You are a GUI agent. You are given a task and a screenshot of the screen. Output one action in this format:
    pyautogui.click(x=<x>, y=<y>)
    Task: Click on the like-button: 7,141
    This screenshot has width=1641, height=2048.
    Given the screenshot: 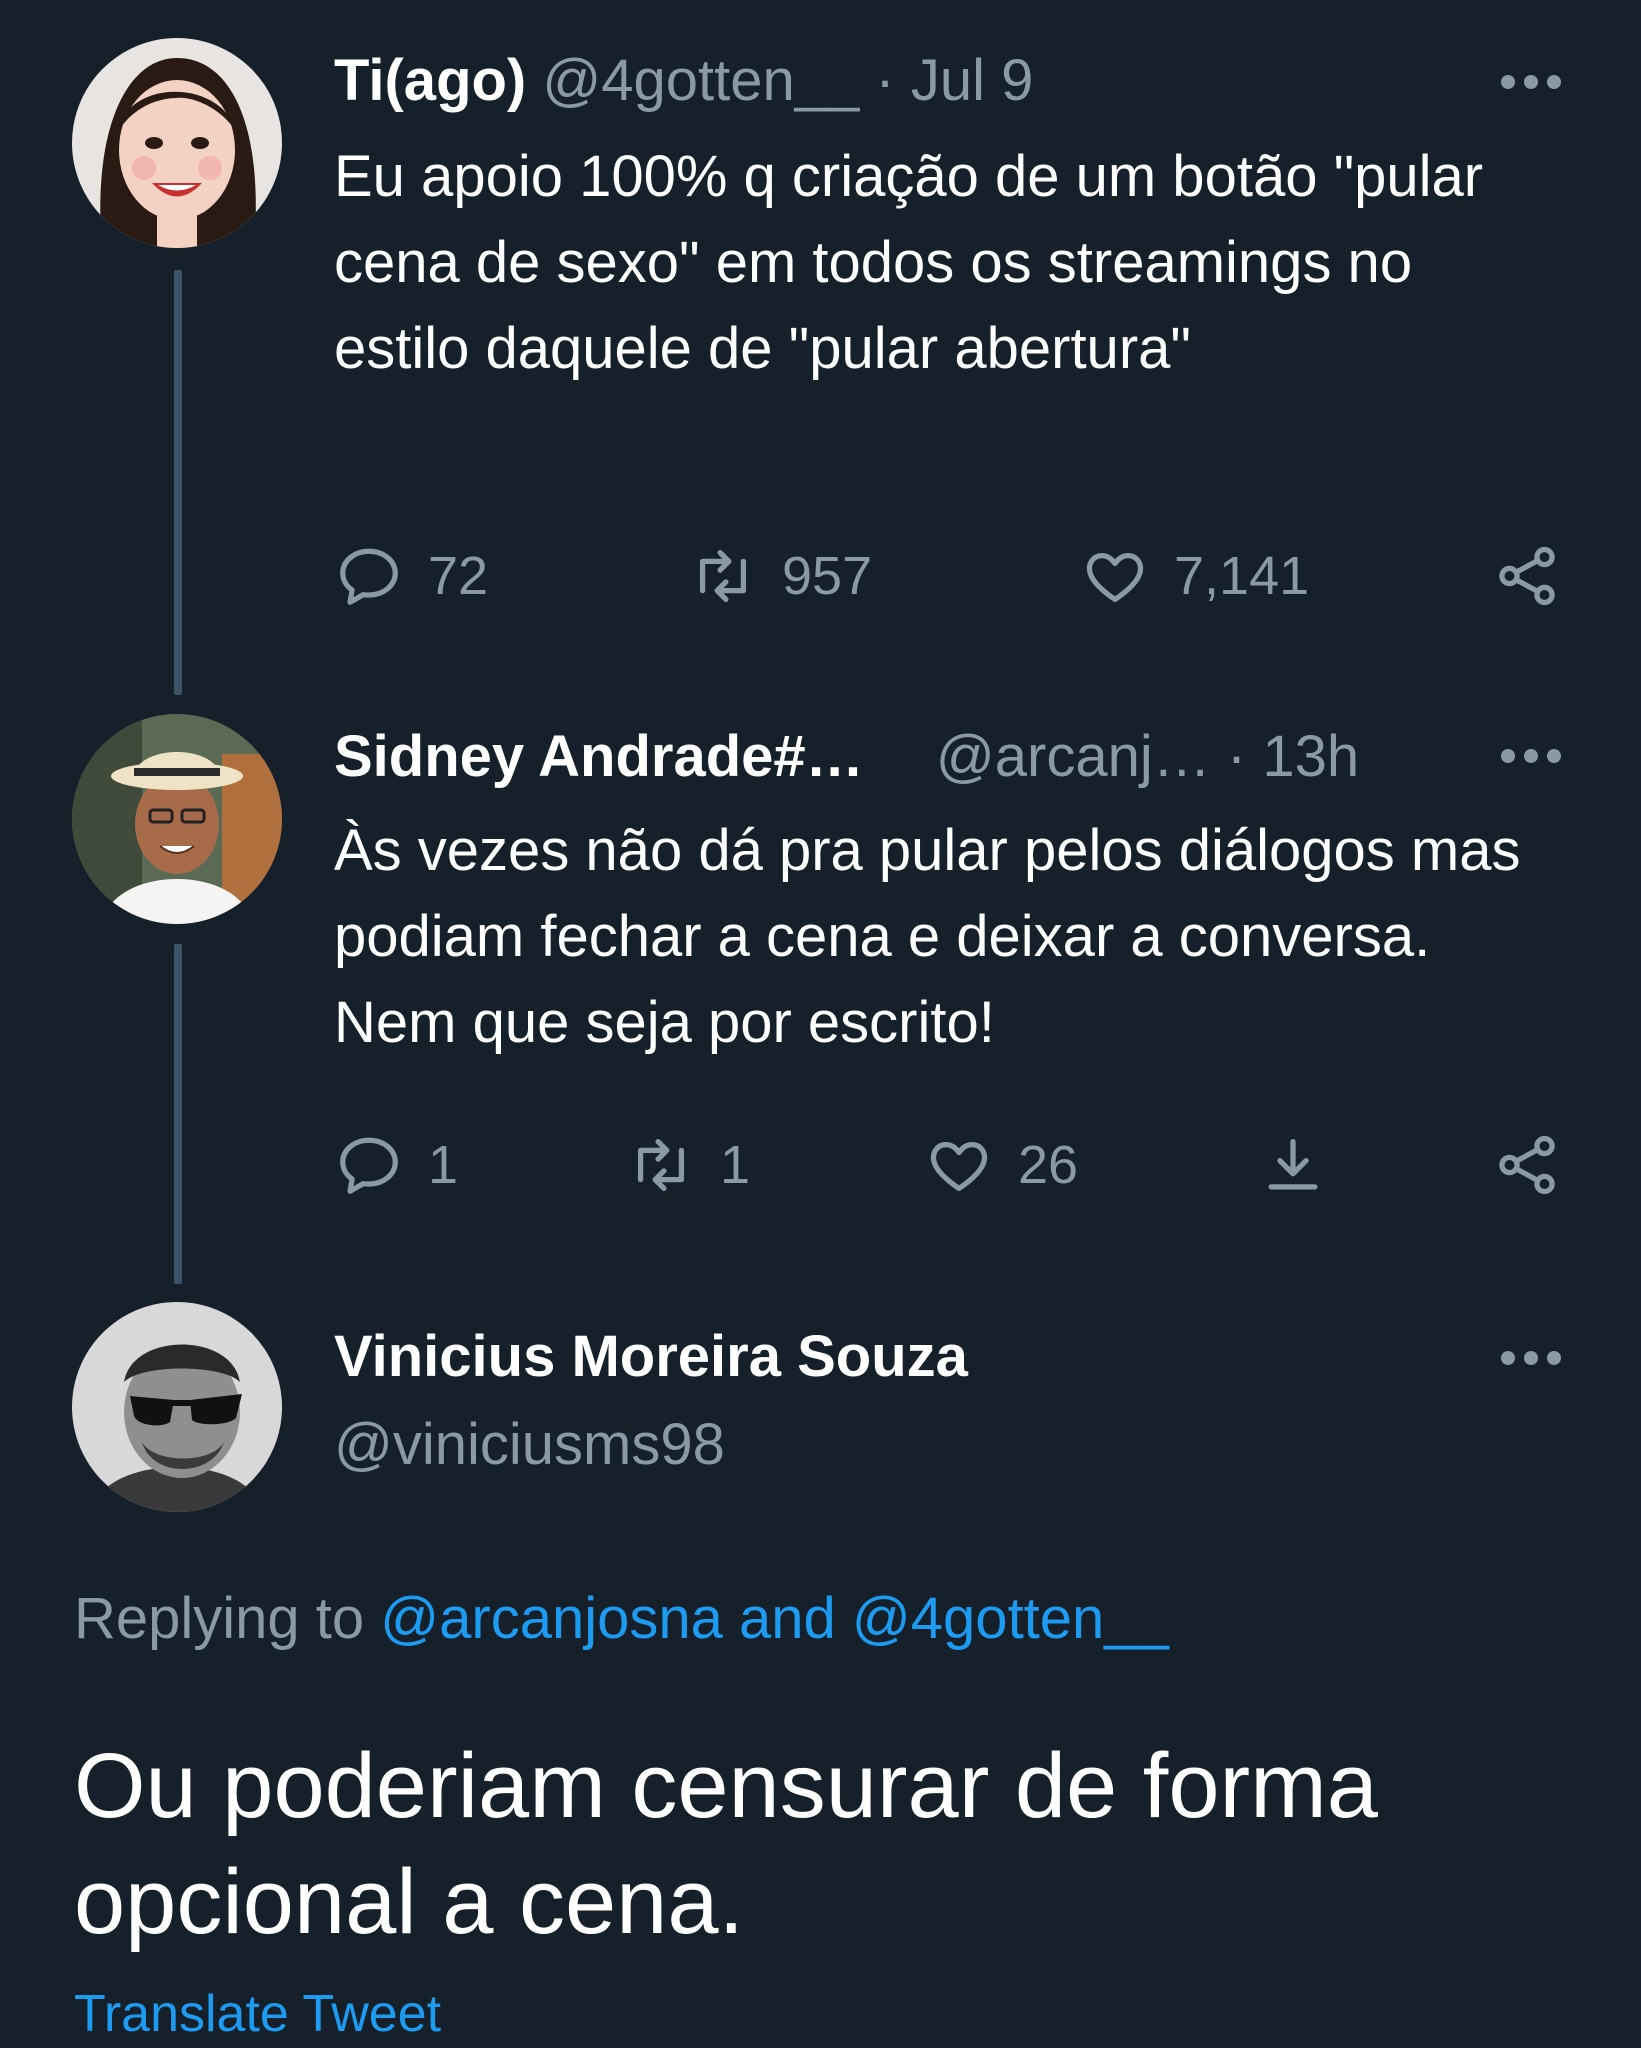 What is the action you would take?
    pyautogui.click(x=1194, y=576)
    